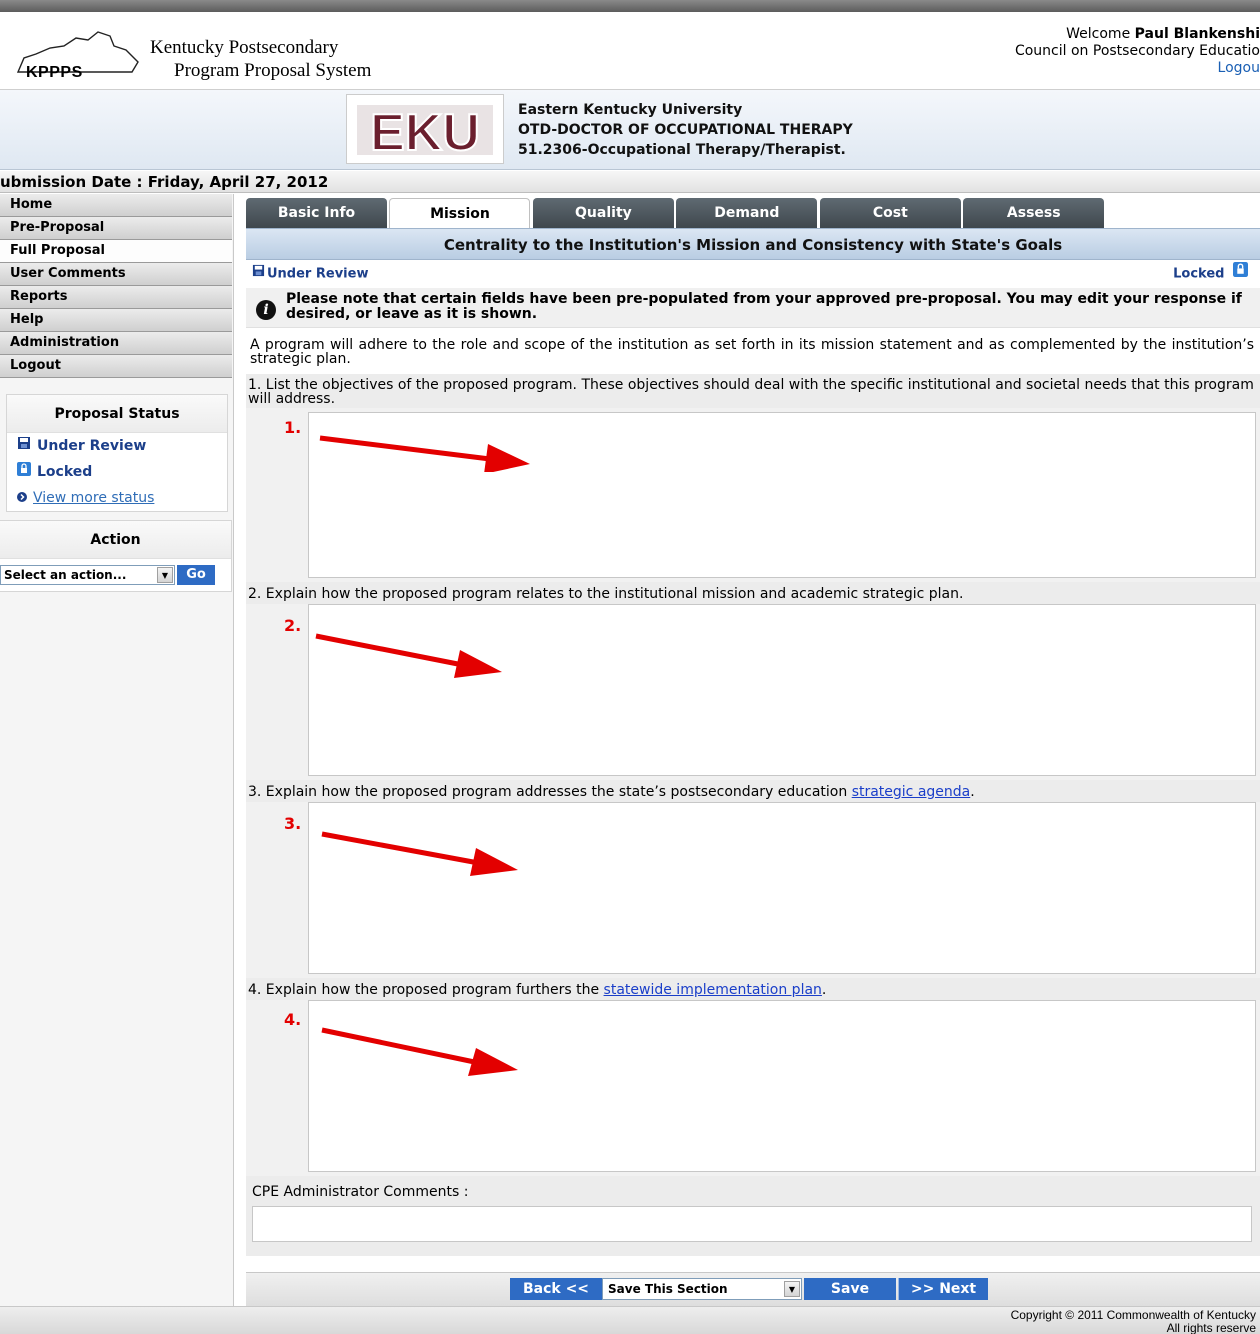  Describe the element at coordinates (318, 274) in the screenshot. I see `section-status-under-review: Under Review` at that location.